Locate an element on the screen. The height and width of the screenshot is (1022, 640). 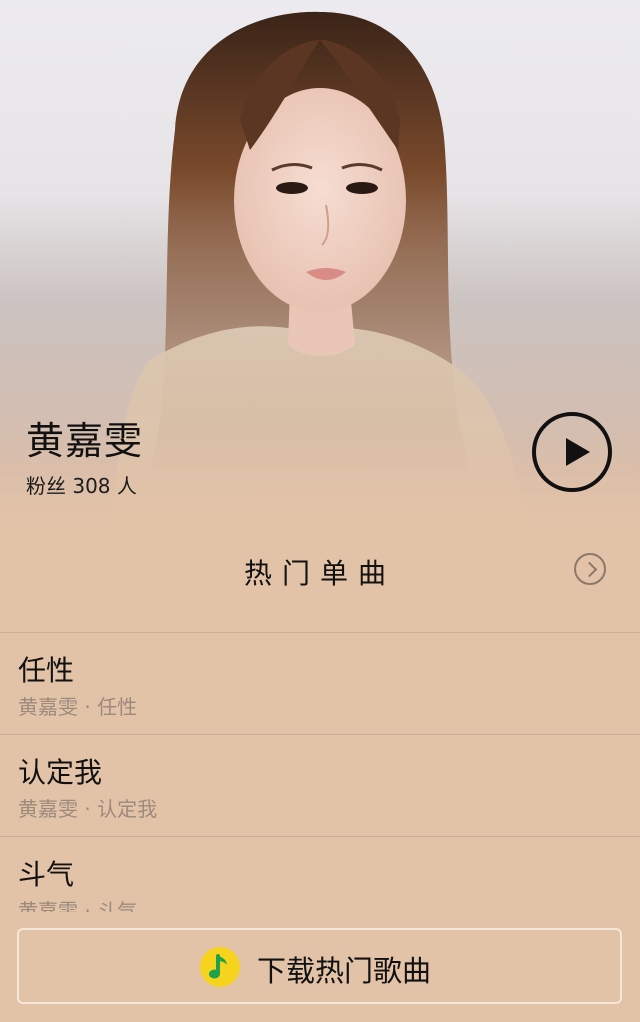
song-subtitle: 黄嘉雯 · 认定我 is located at coordinates (88, 809).